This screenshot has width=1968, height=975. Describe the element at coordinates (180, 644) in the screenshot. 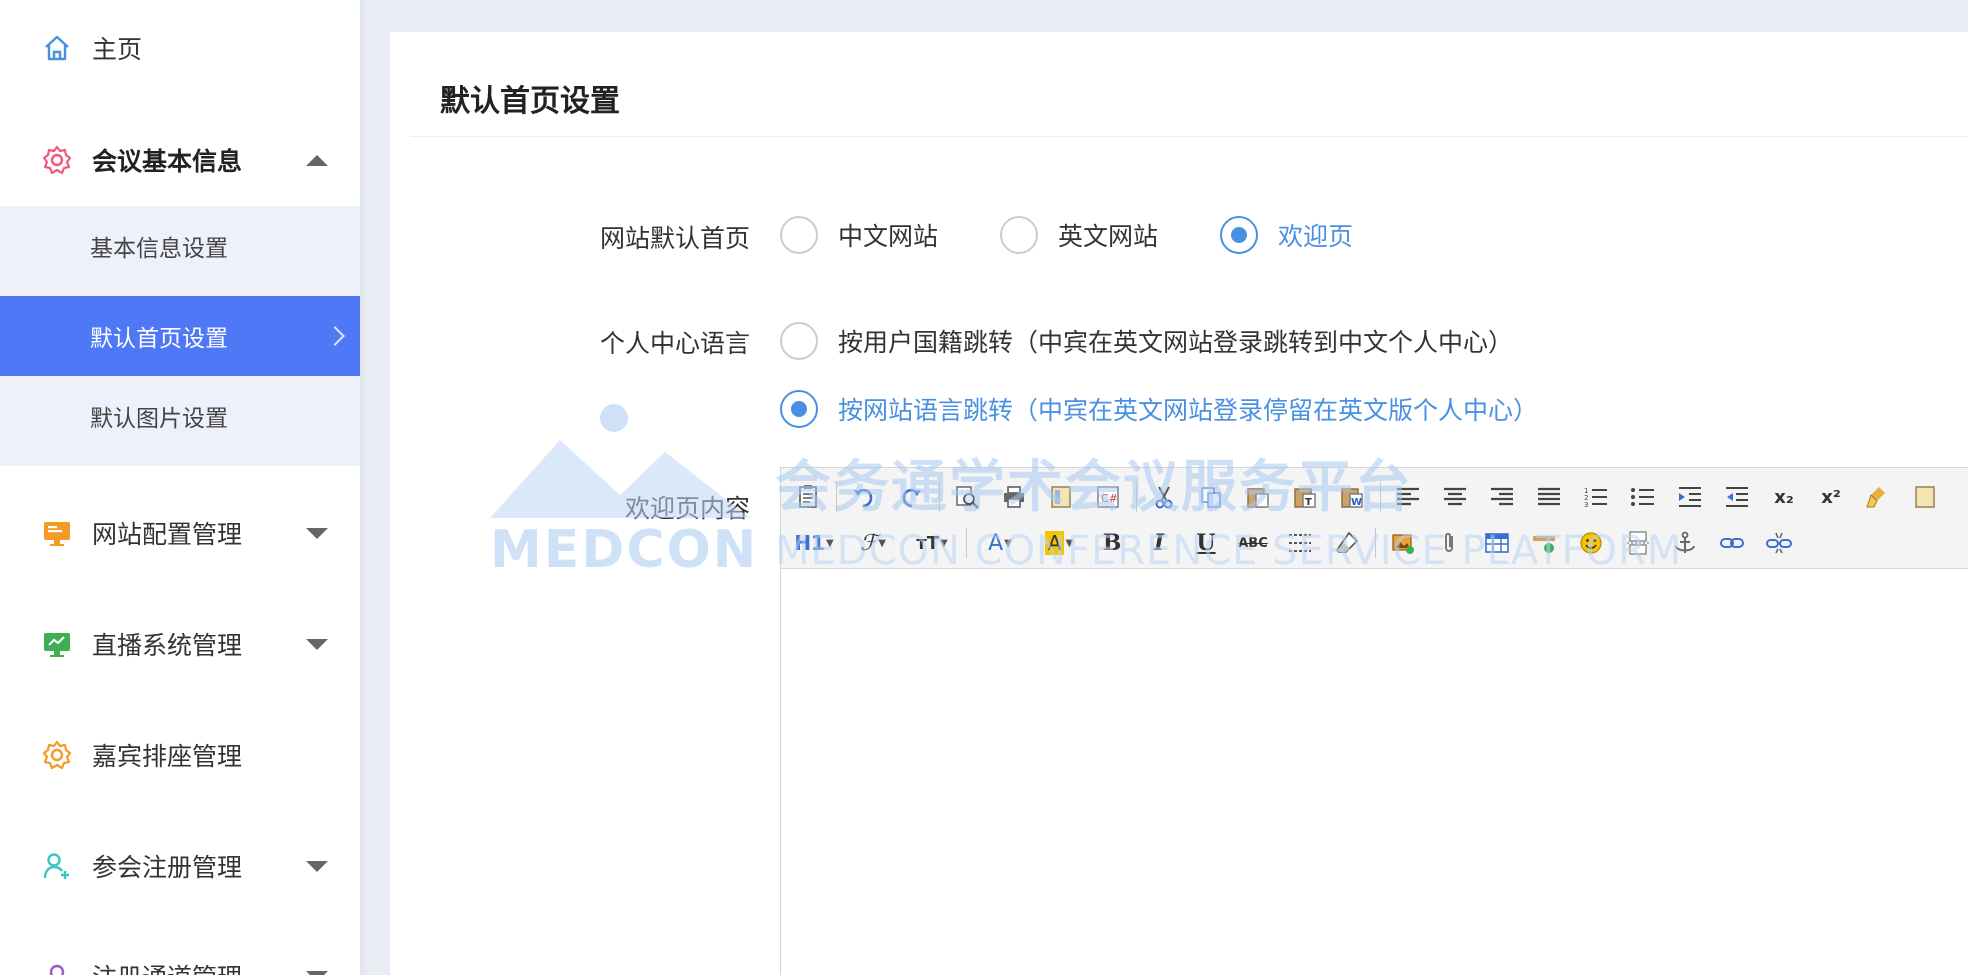

I see `sidebar-item-live-system: 直播系统管理` at that location.